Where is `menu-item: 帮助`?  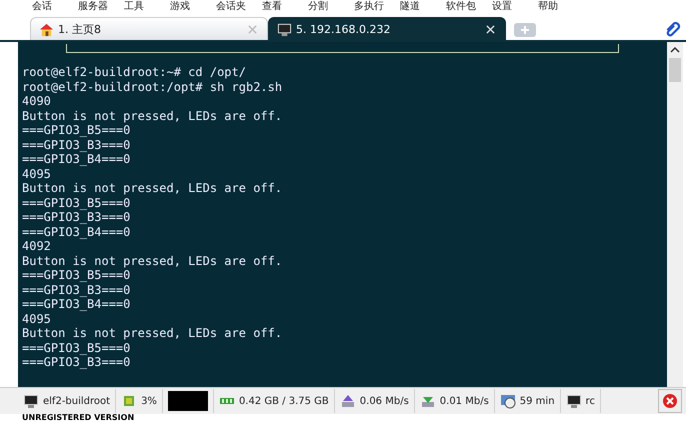 menu-item: 帮助 is located at coordinates (561, 7).